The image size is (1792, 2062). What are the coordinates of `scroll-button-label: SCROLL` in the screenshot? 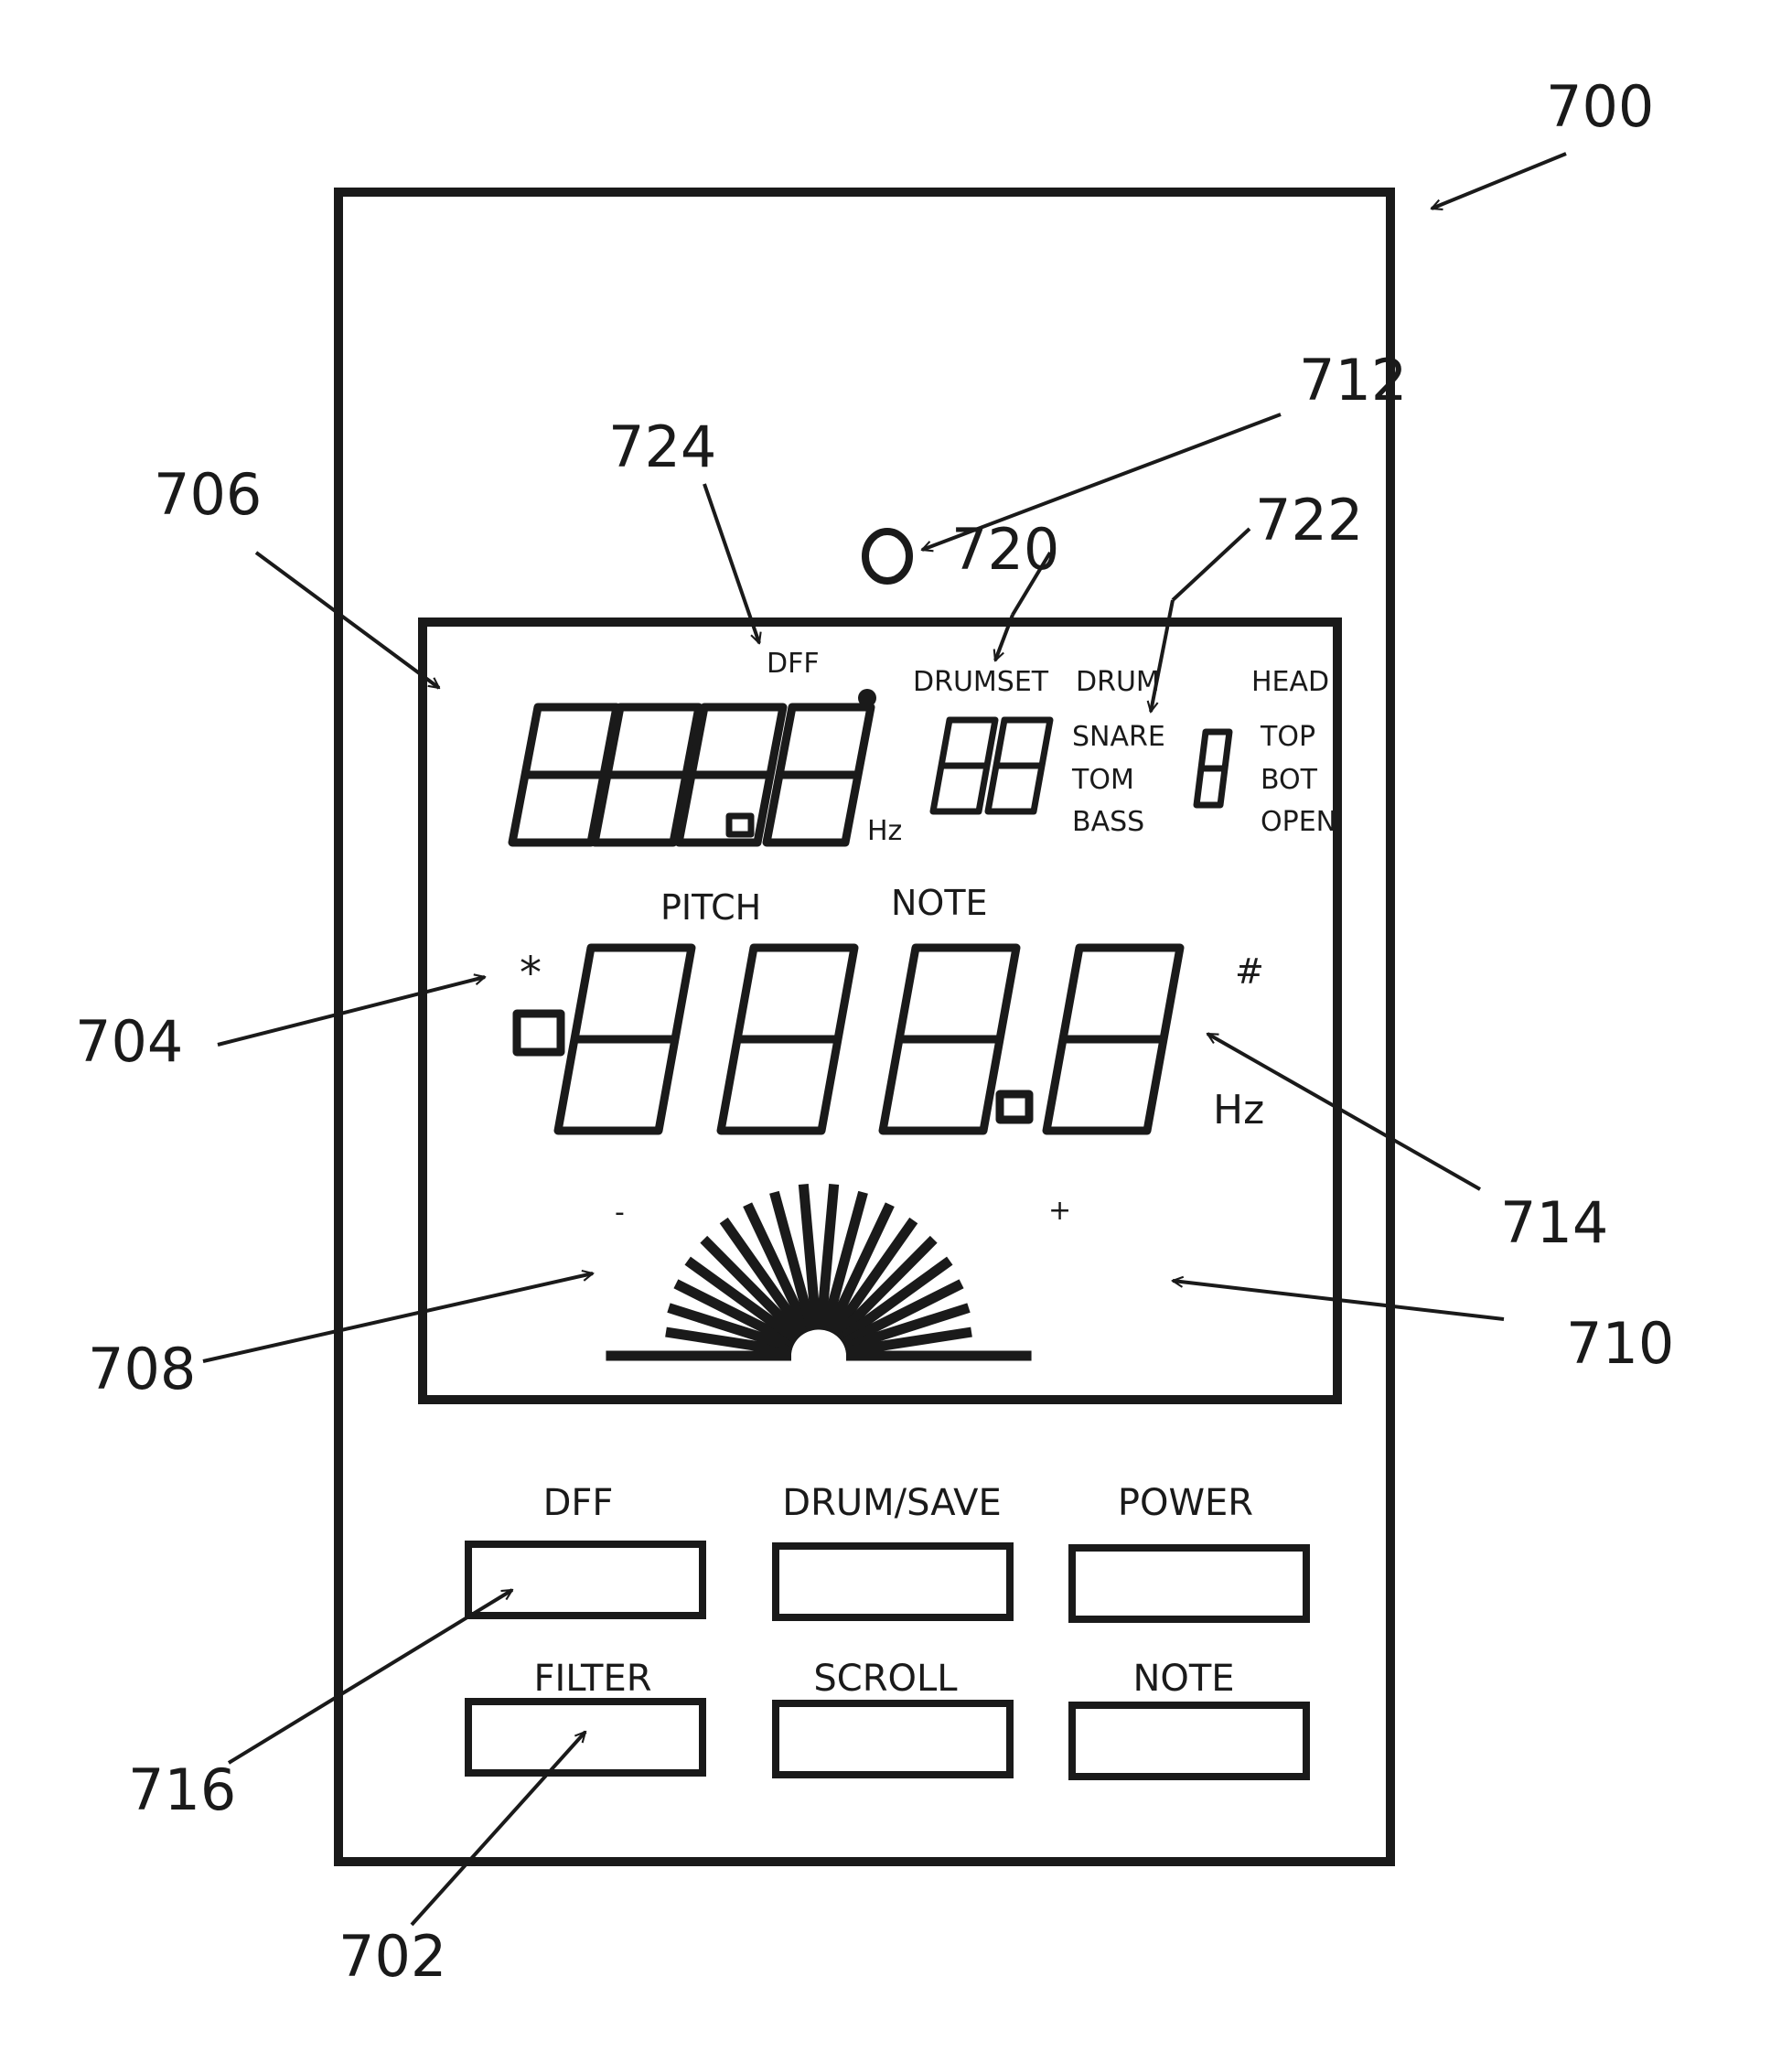 It's located at (885, 1679).